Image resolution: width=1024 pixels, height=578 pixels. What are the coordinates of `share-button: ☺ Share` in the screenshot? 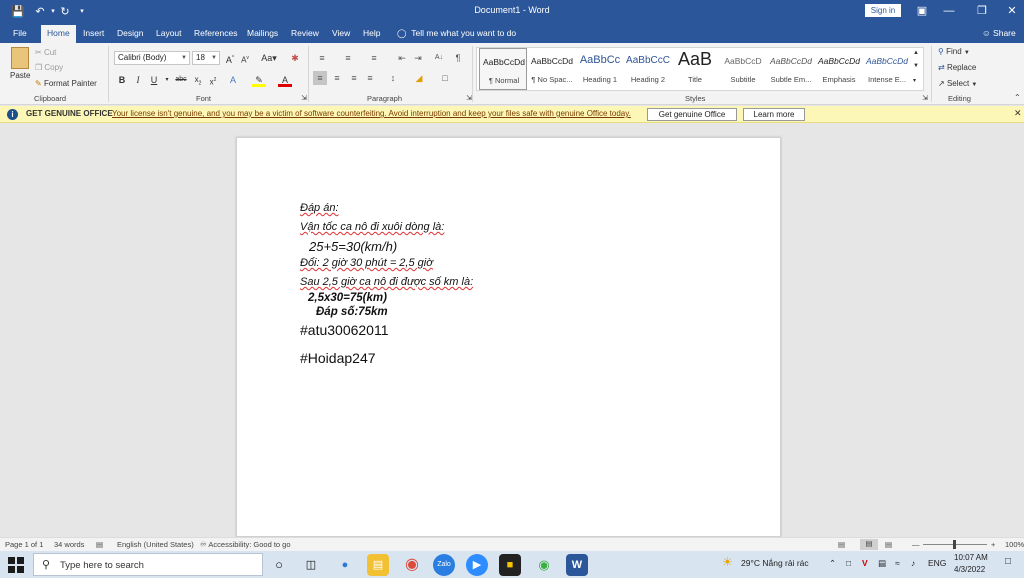 It's located at (999, 33).